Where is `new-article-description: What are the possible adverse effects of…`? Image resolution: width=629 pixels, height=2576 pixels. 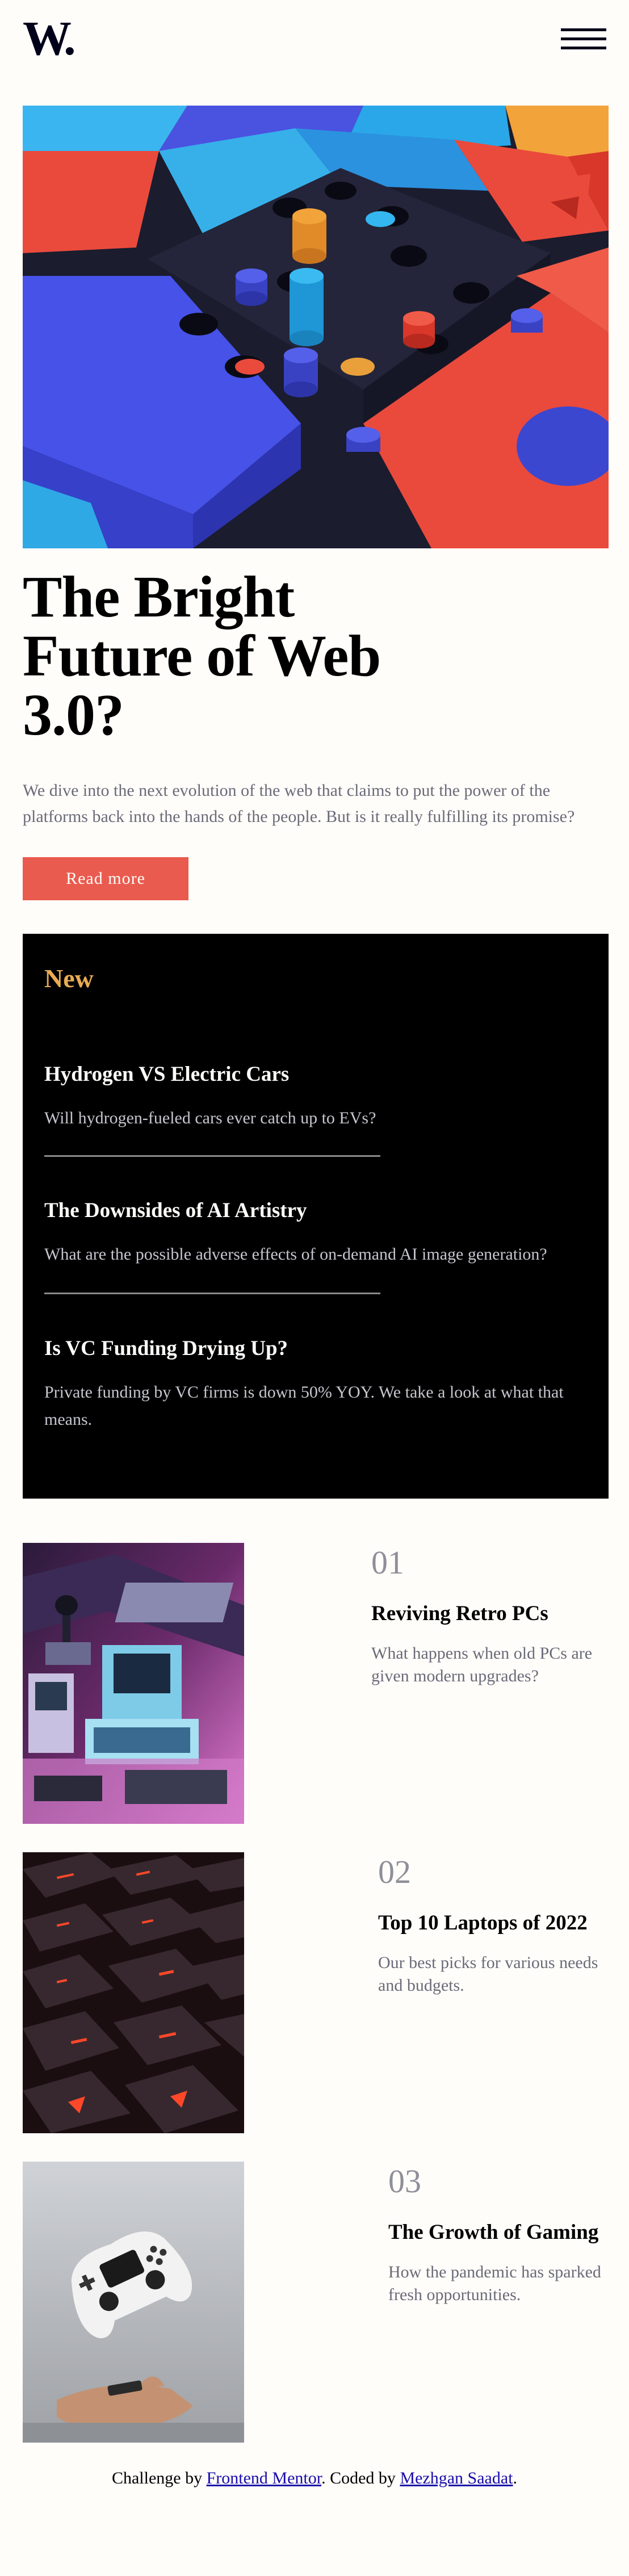
new-article-description: What are the possible adverse effects of… is located at coordinates (295, 1254).